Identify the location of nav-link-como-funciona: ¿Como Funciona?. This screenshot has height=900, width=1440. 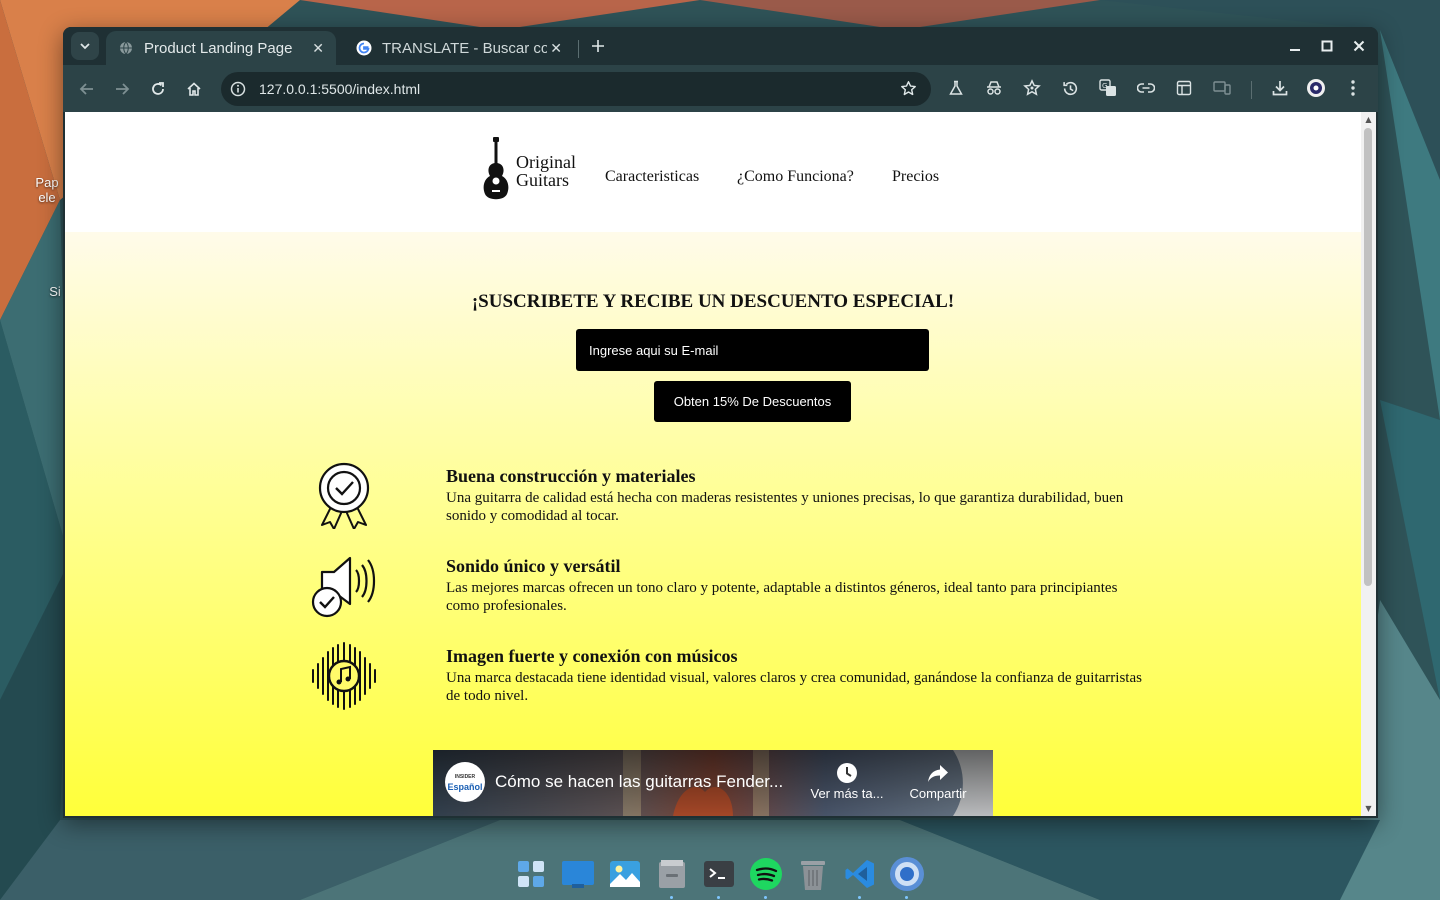
(795, 177).